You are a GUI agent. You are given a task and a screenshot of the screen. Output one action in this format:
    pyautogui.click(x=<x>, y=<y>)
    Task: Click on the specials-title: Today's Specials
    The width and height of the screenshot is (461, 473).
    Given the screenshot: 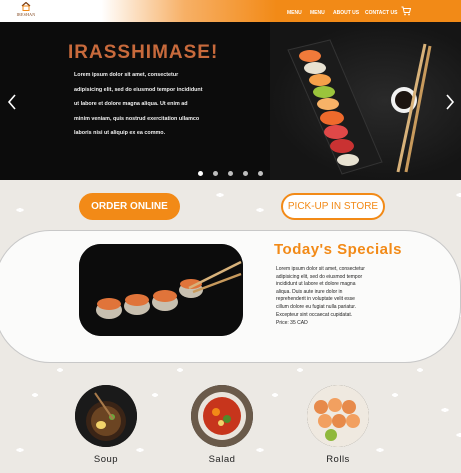 What is the action you would take?
    pyautogui.click(x=338, y=249)
    